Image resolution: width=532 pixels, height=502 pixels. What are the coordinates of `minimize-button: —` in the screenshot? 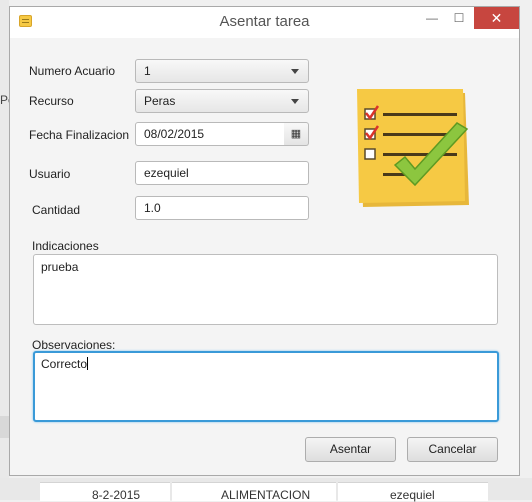 It's located at (432, 18).